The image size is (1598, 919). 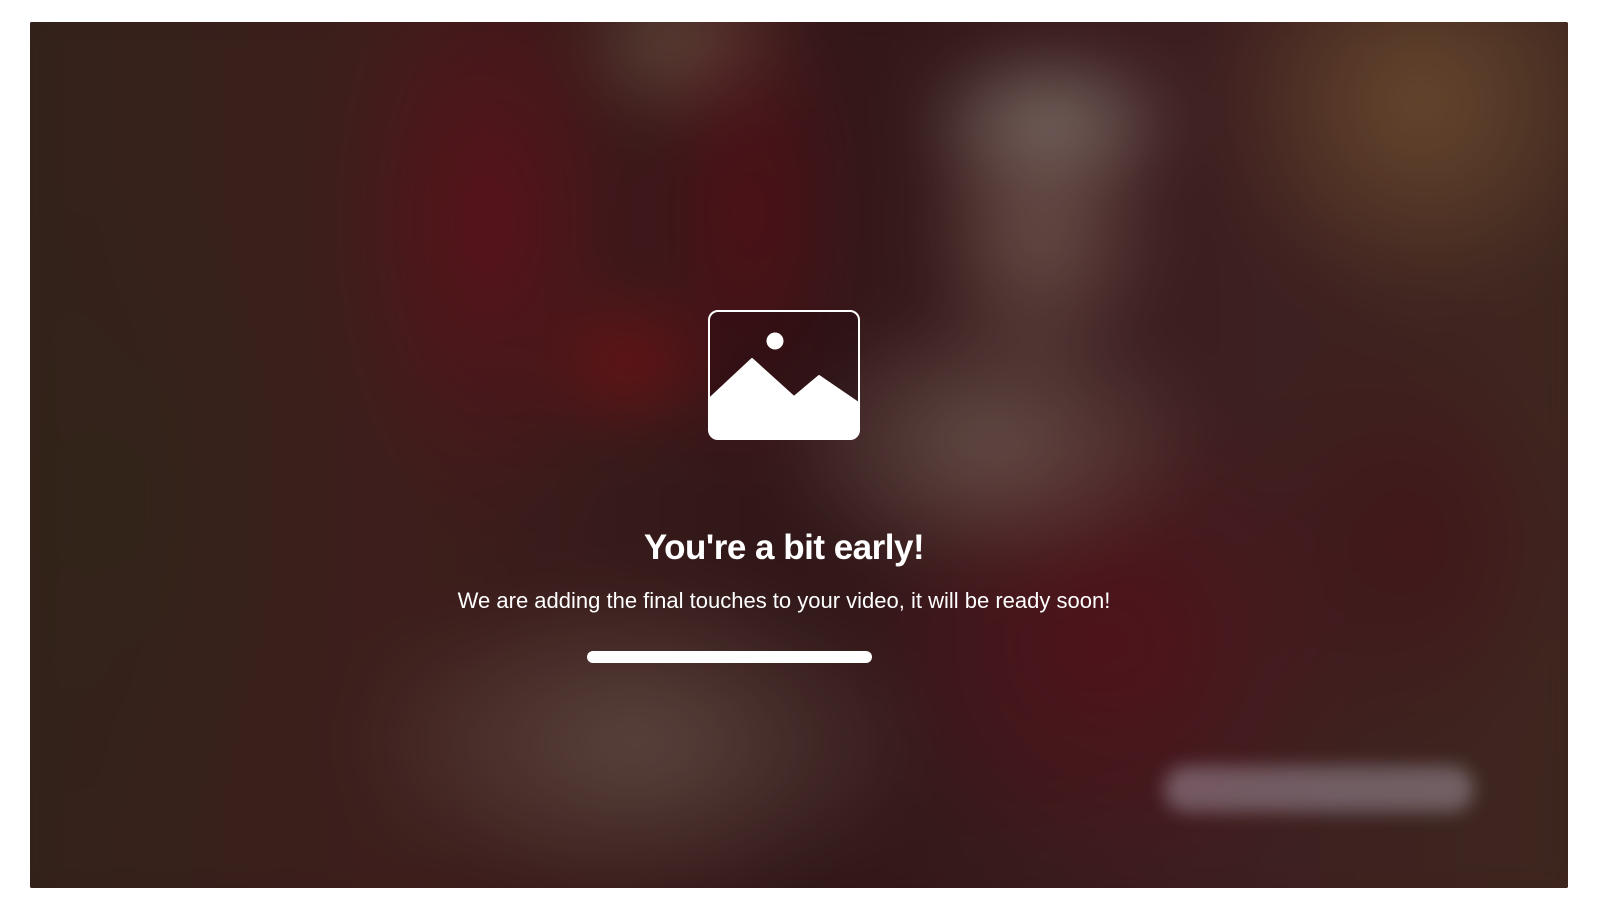 What do you see at coordinates (784, 375) in the screenshot?
I see `image-placeholder-icon` at bounding box center [784, 375].